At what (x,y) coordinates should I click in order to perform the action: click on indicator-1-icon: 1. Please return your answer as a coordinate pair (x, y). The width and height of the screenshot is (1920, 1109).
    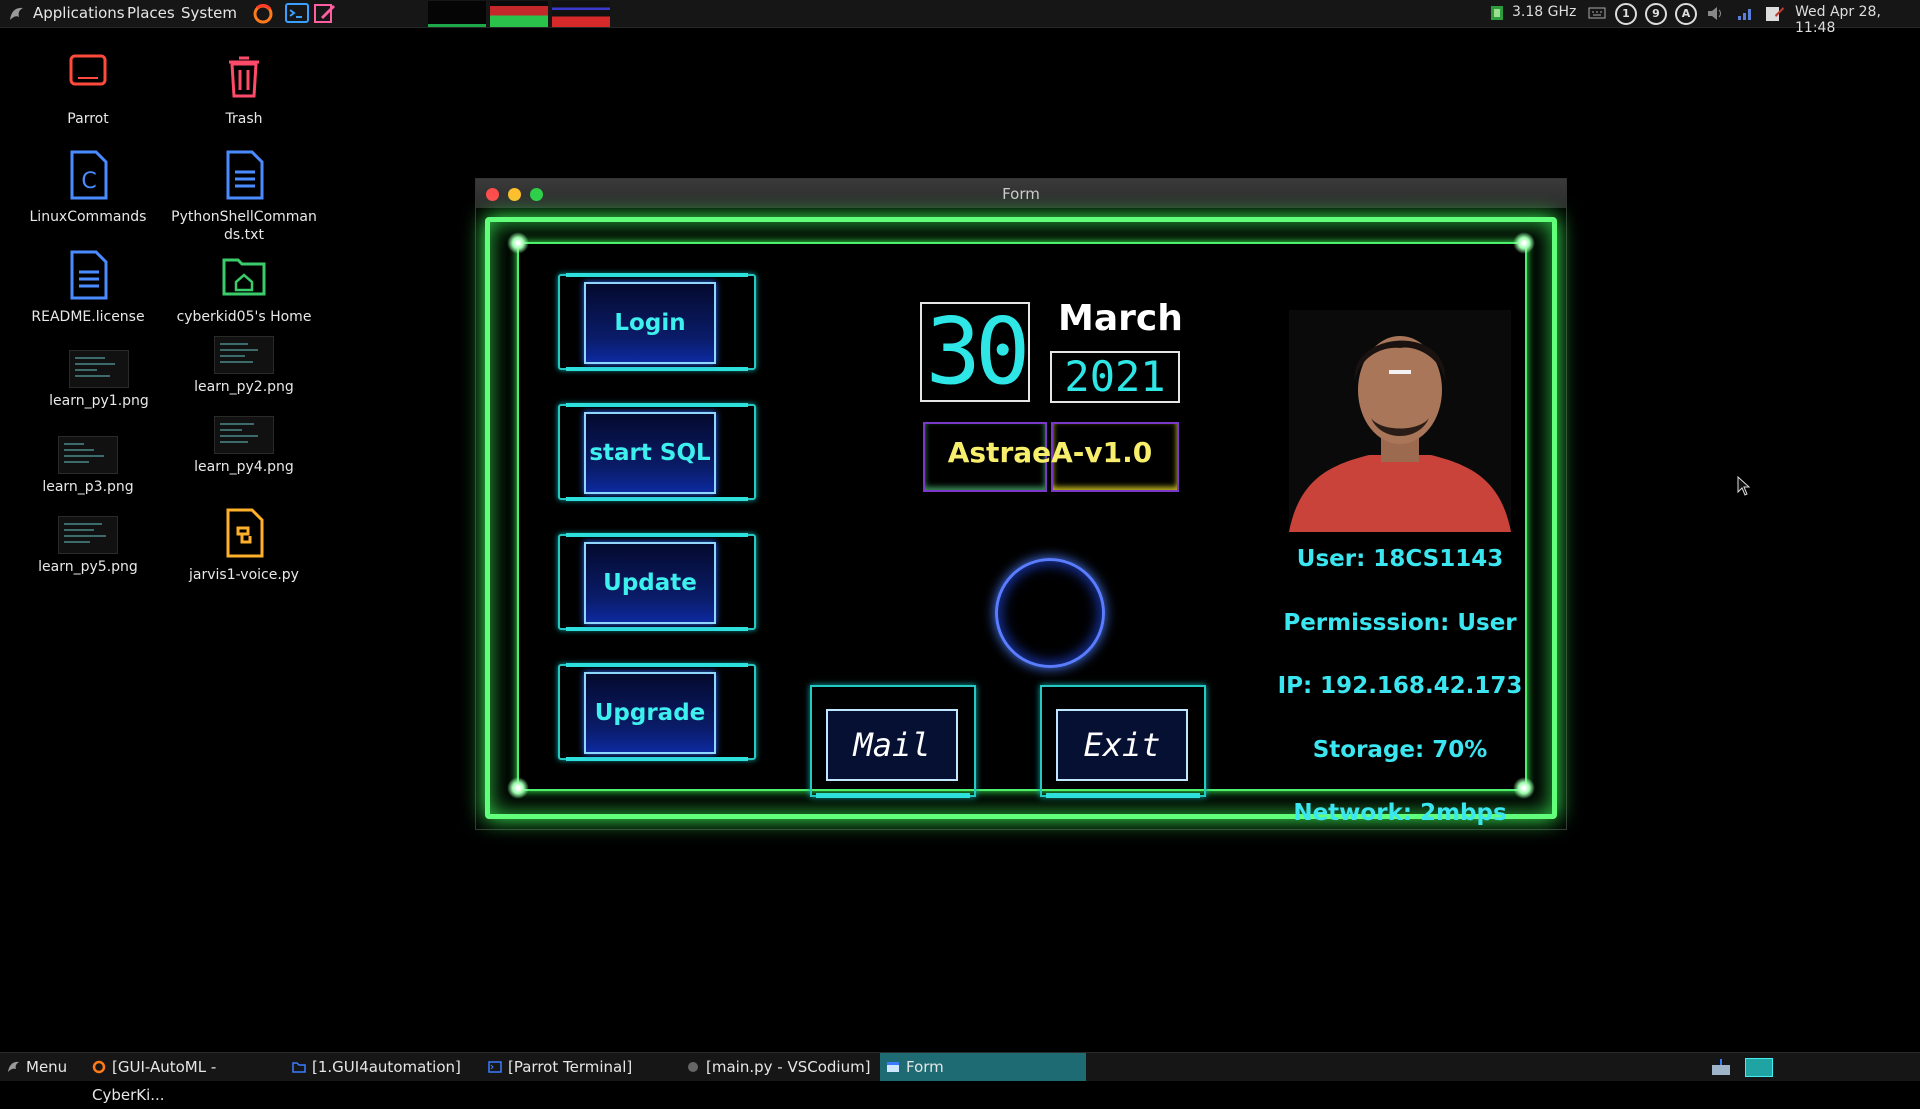
    Looking at the image, I should click on (1626, 14).